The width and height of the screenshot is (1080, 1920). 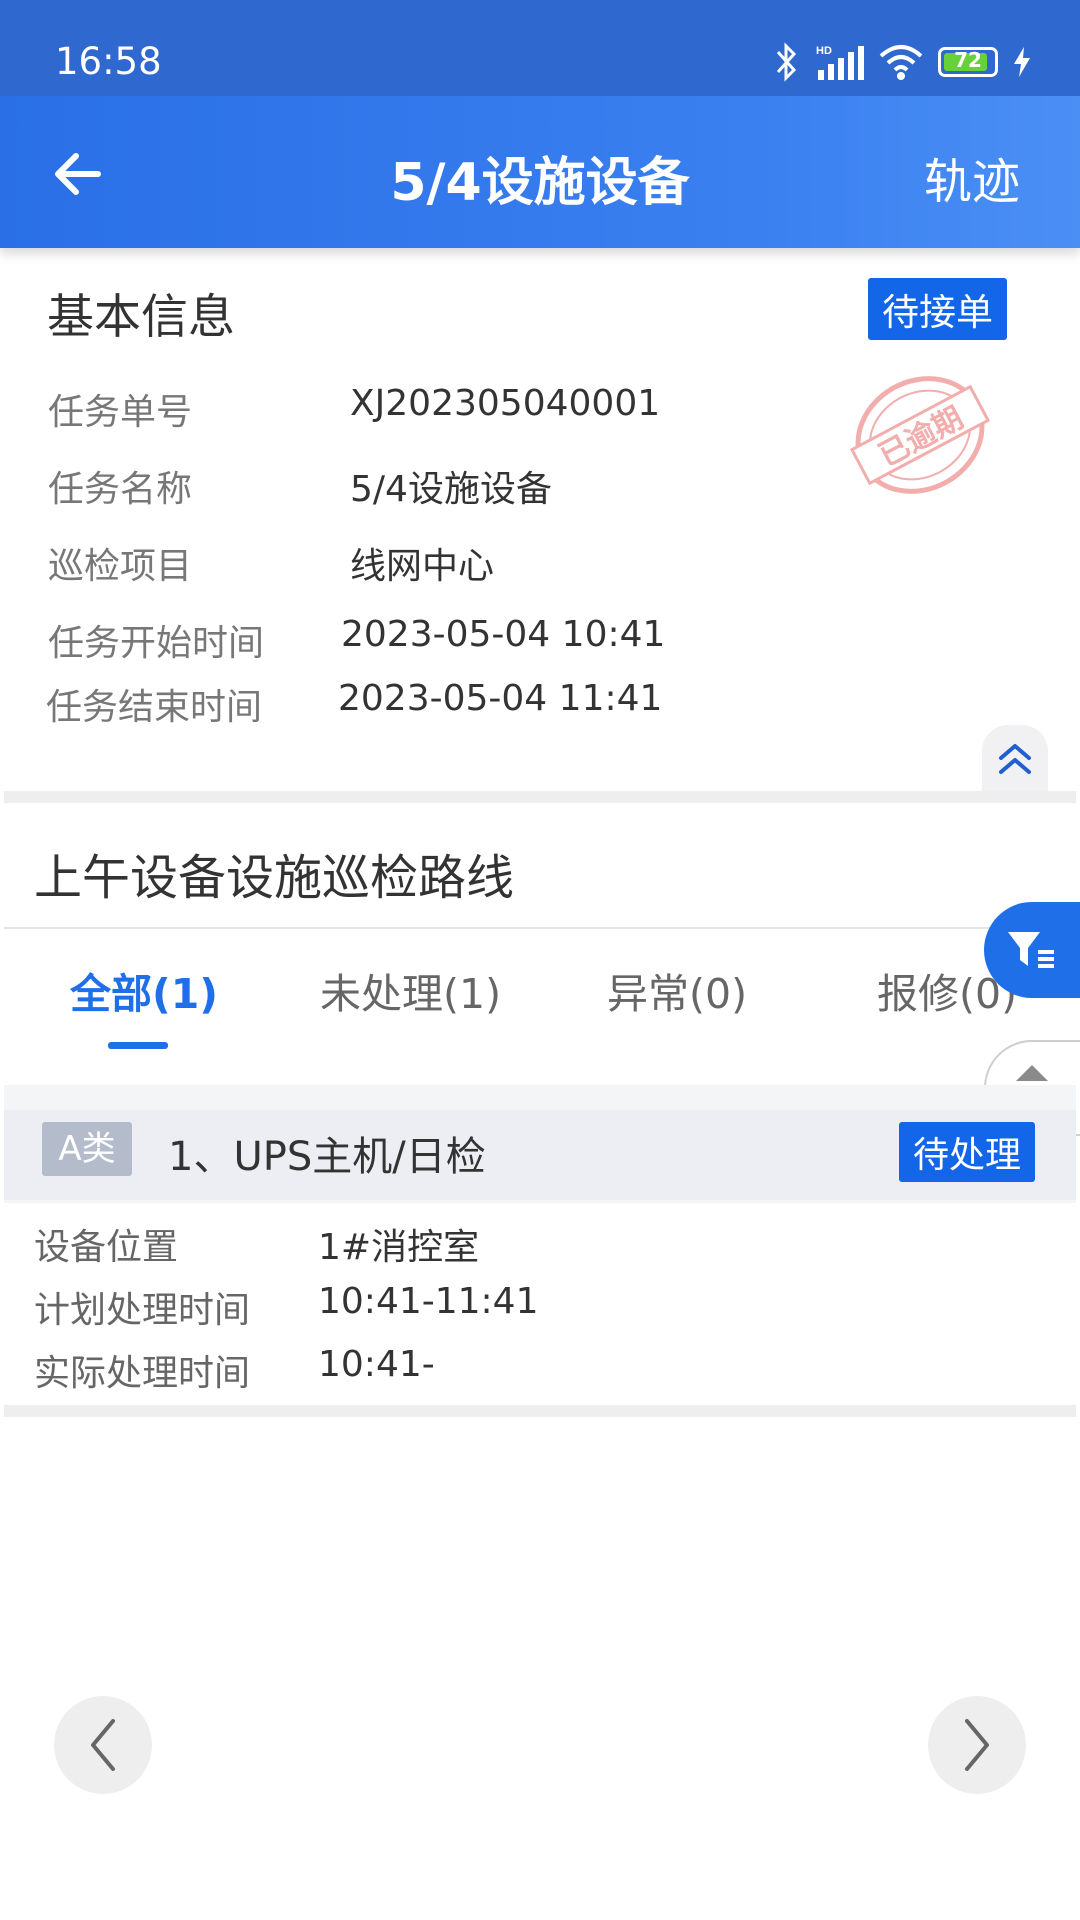 What do you see at coordinates (972, 177) in the screenshot?
I see `track-button: 轨迹` at bounding box center [972, 177].